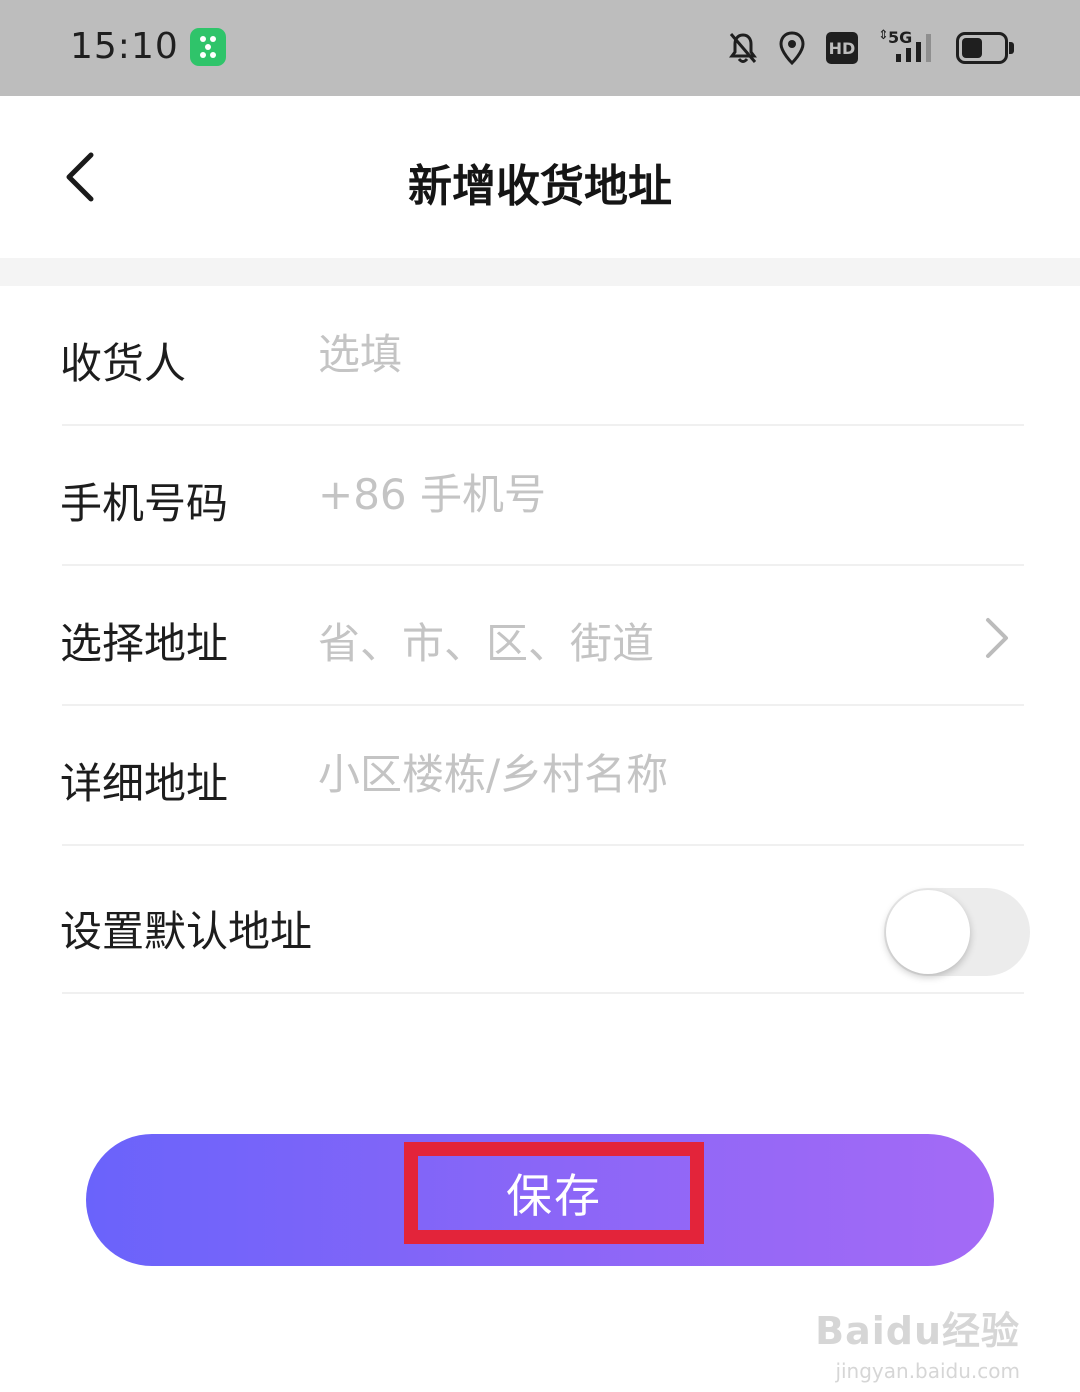 This screenshot has height=1392, width=1080. I want to click on baidu-watermark: Baidu经验 jingyan.baidu.com, so click(917, 1341).